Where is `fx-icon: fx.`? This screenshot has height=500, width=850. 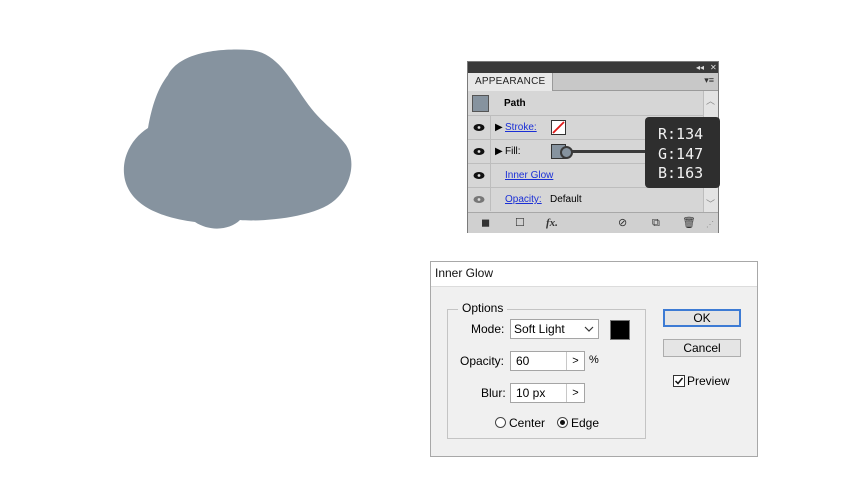 fx-icon: fx. is located at coordinates (552, 223).